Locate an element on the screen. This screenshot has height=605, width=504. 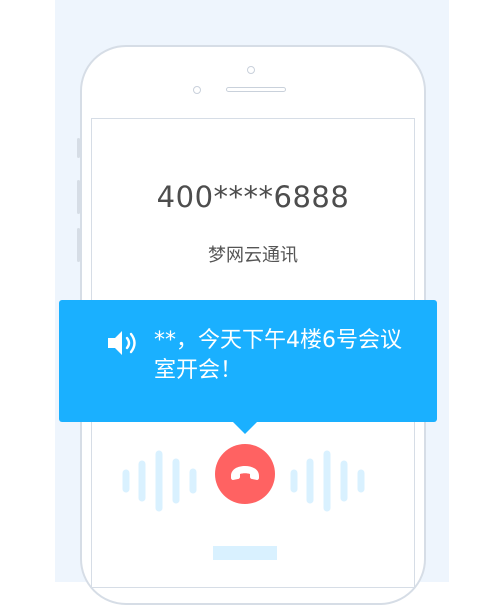
phone-hangup-icon is located at coordinates (245, 473).